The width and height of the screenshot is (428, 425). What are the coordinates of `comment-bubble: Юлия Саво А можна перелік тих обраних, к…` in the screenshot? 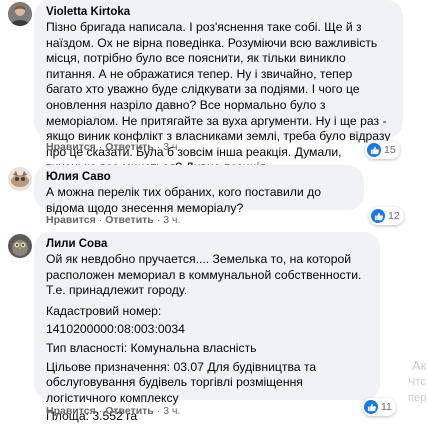 It's located at (199, 190).